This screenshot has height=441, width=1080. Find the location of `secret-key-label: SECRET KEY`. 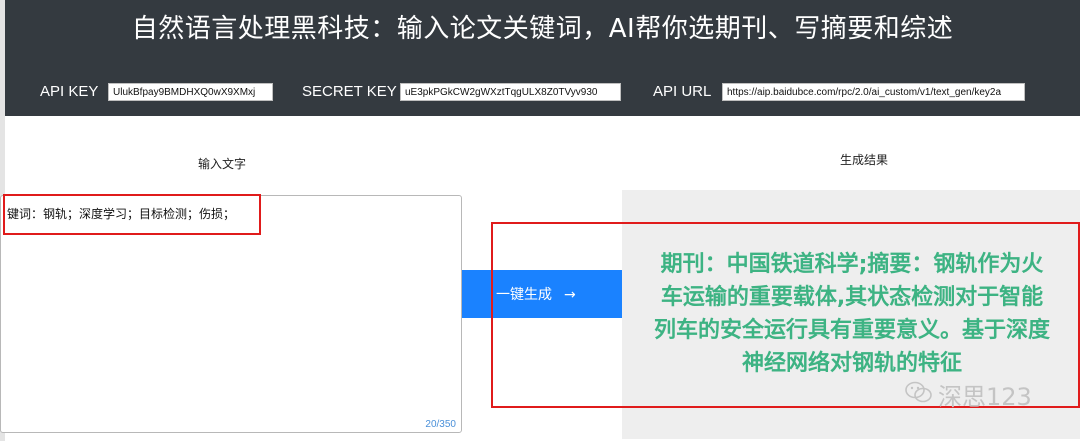

secret-key-label: SECRET KEY is located at coordinates (349, 91).